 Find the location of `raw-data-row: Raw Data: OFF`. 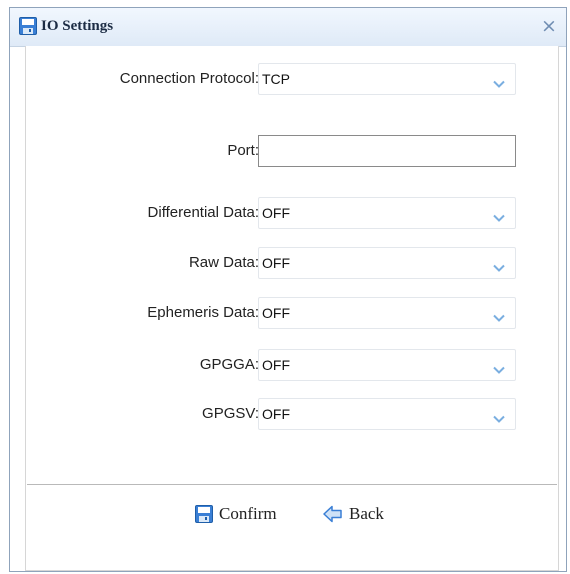

raw-data-row: Raw Data: OFF is located at coordinates (293, 263).